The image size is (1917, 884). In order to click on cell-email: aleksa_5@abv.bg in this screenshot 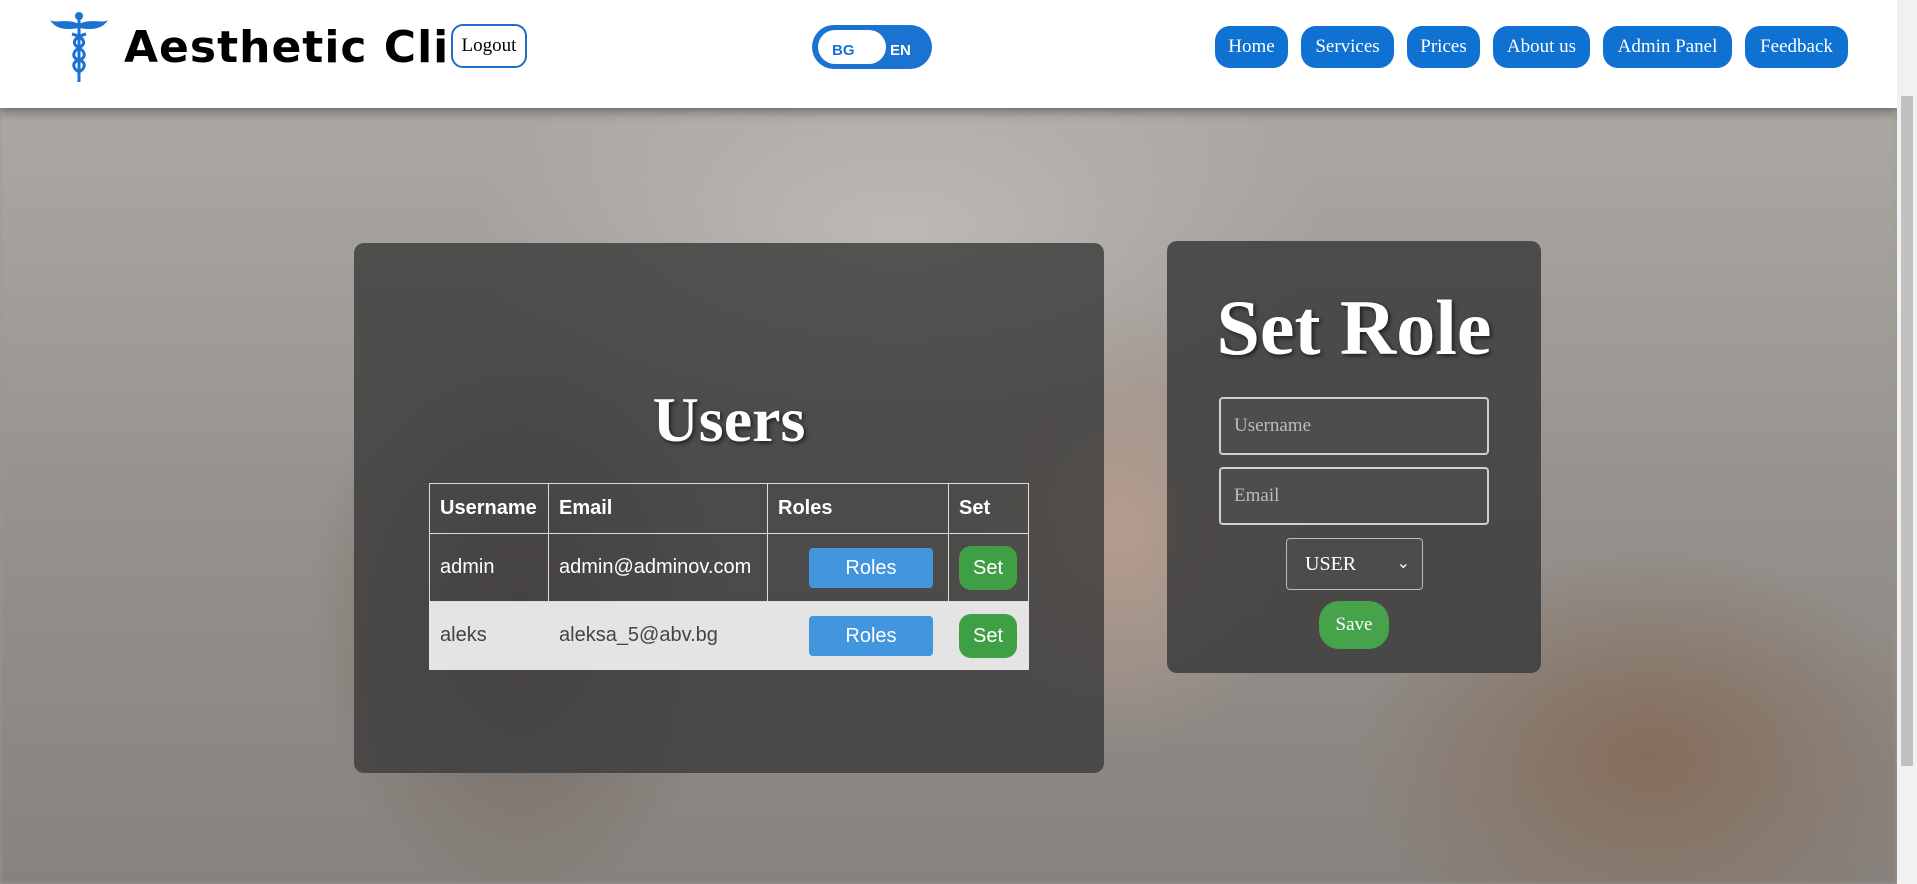, I will do `click(658, 635)`.